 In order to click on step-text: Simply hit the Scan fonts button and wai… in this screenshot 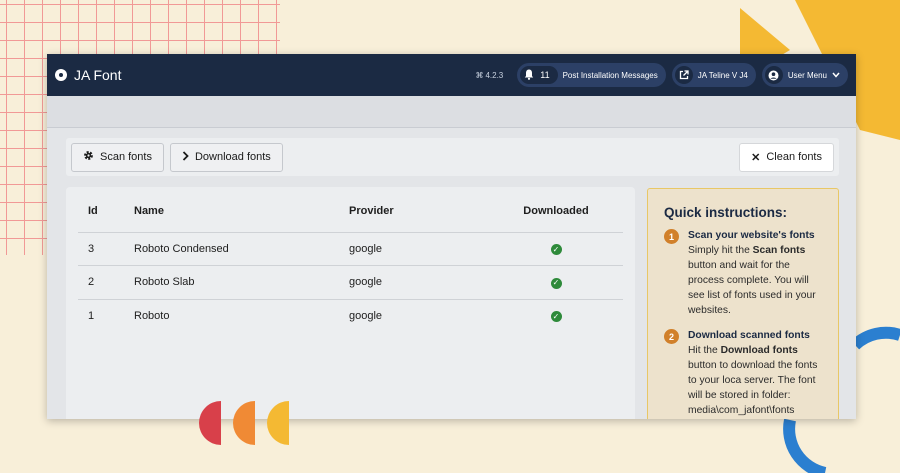, I will do `click(756, 280)`.